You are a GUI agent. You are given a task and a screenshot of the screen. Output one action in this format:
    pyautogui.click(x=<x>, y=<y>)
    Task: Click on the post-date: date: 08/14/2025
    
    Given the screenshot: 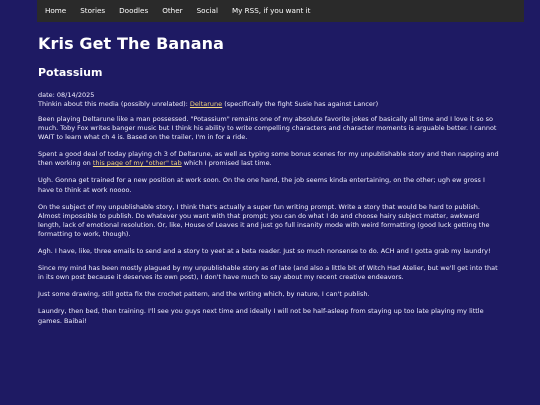 What is the action you would take?
    pyautogui.click(x=66, y=95)
    